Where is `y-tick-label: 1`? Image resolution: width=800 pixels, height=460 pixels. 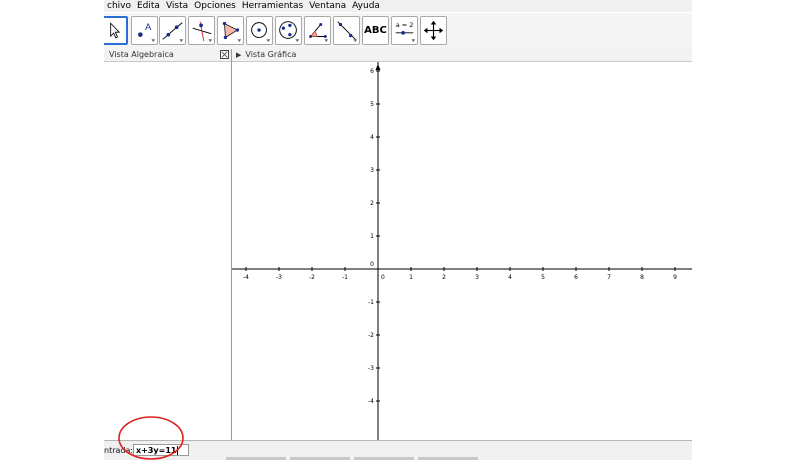 y-tick-label: 1 is located at coordinates (372, 236).